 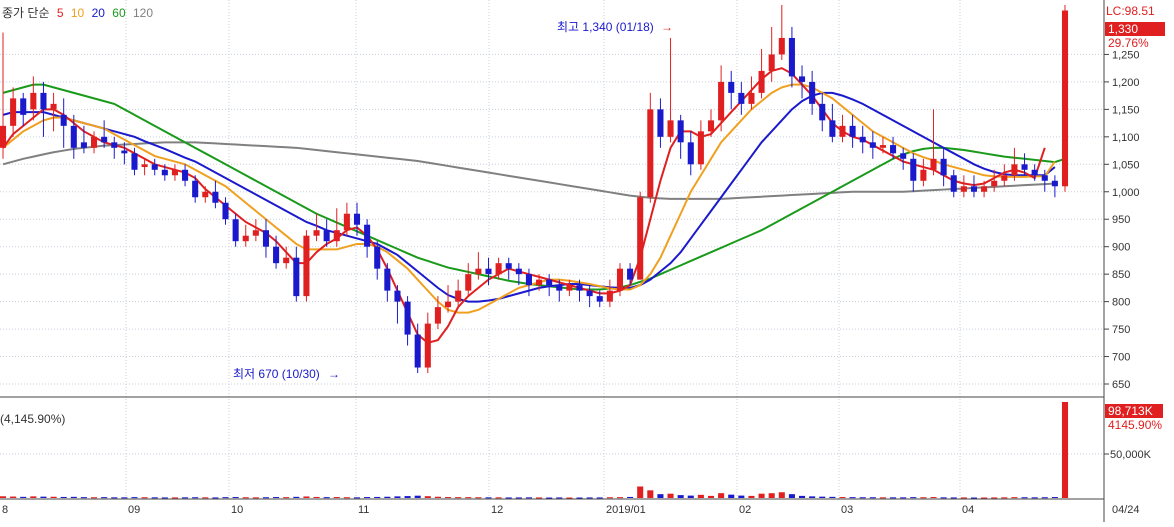 I want to click on legend-ma120: 120, so click(x=143, y=13).